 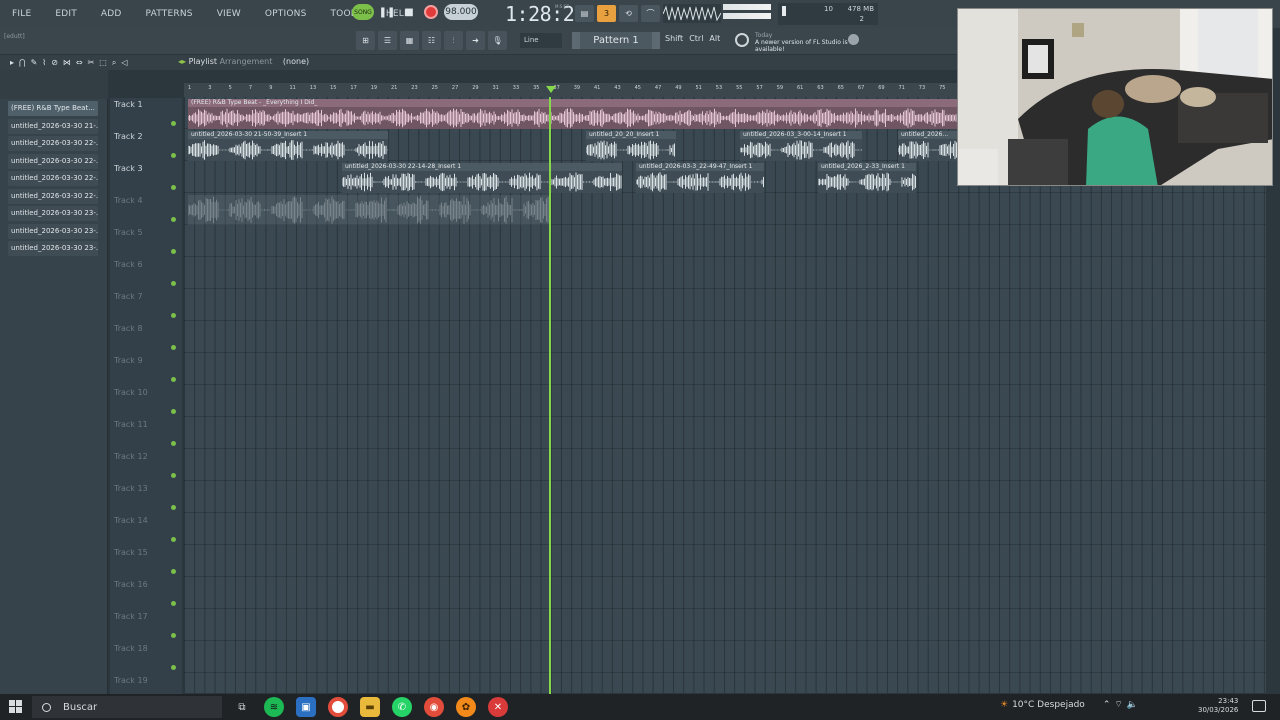 I want to click on track-label: Track 2, so click(x=128, y=136).